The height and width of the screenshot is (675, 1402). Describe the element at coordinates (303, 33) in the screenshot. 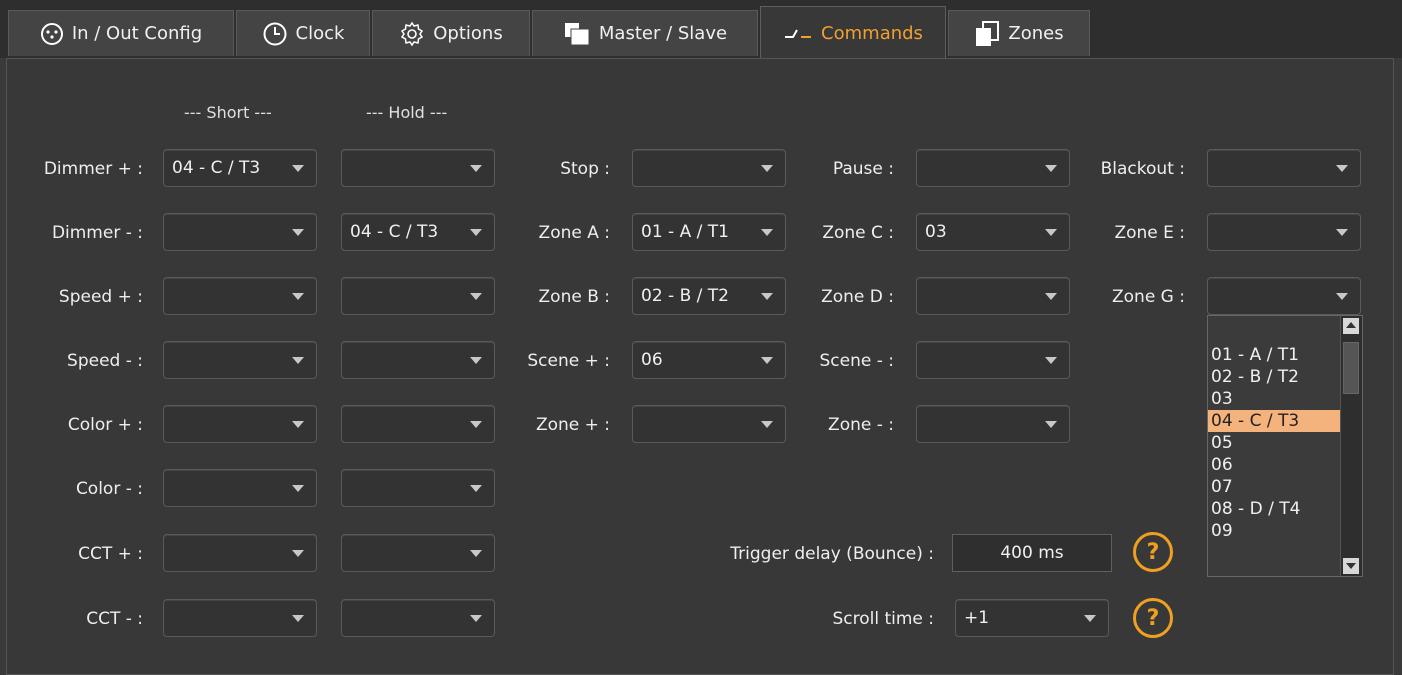

I see `tab-clock: Clock` at that location.